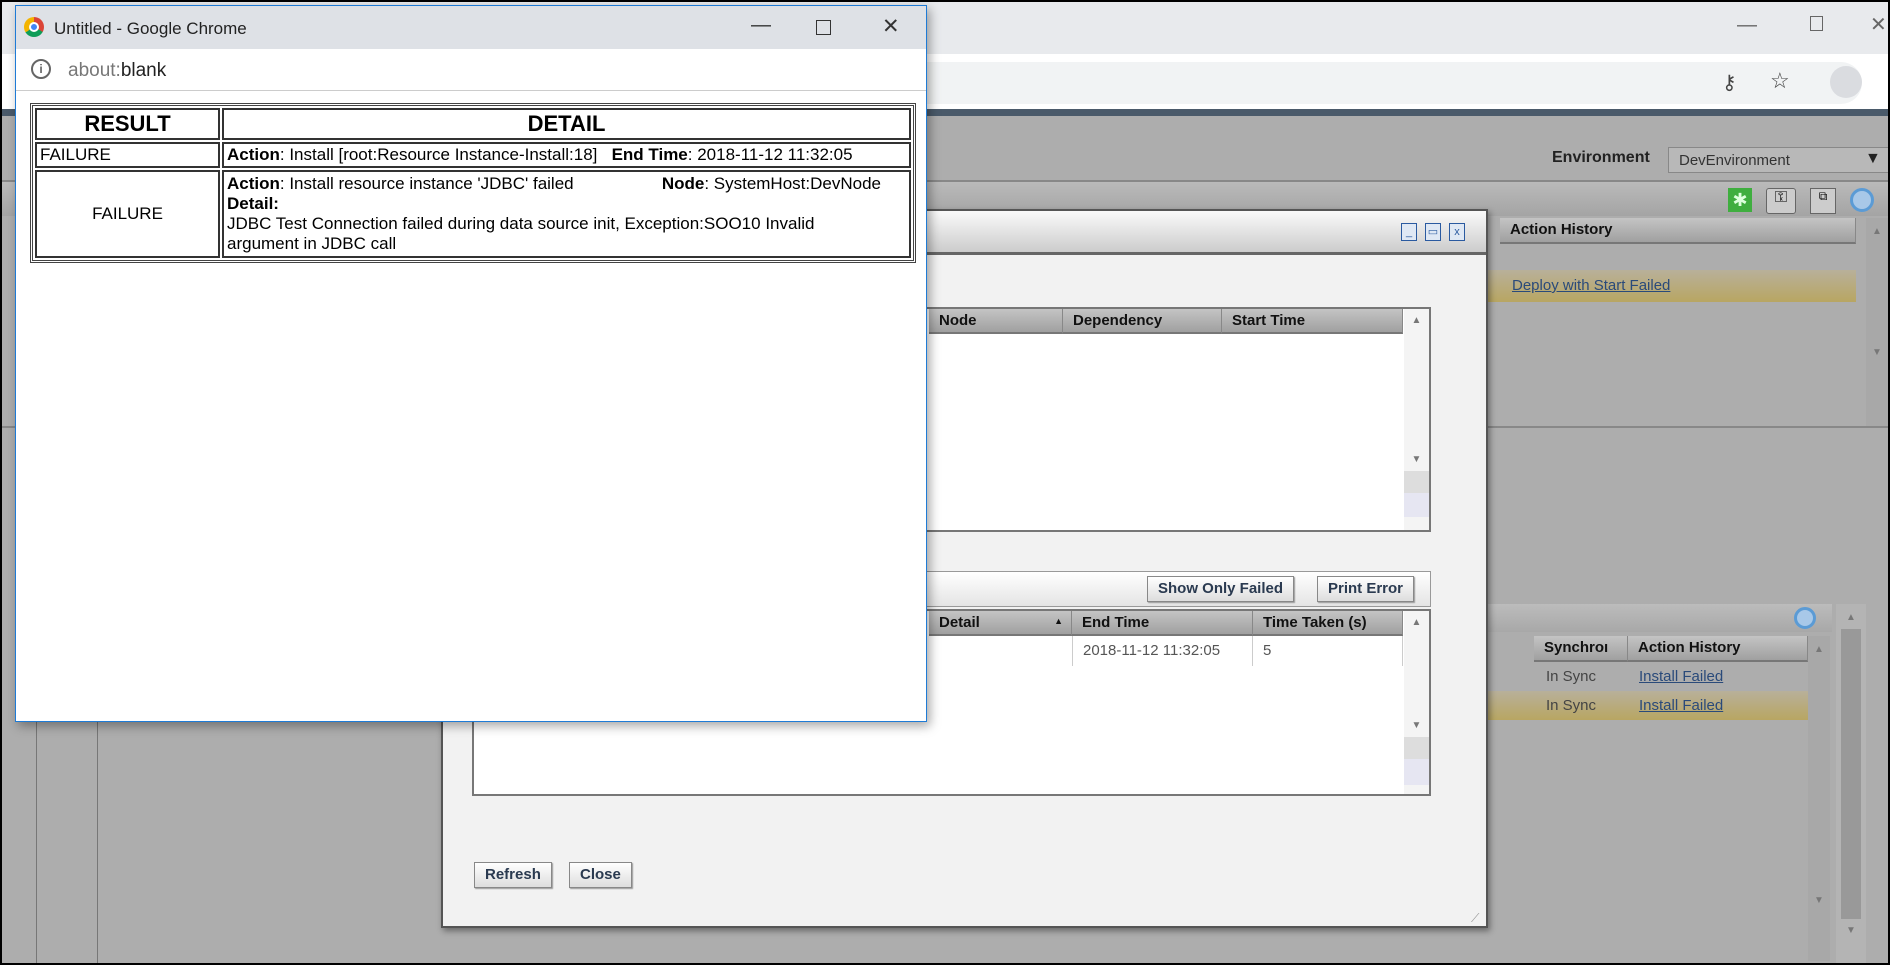 This screenshot has height=965, width=1890. I want to click on chevron-down-icon: ▼, so click(1873, 159).